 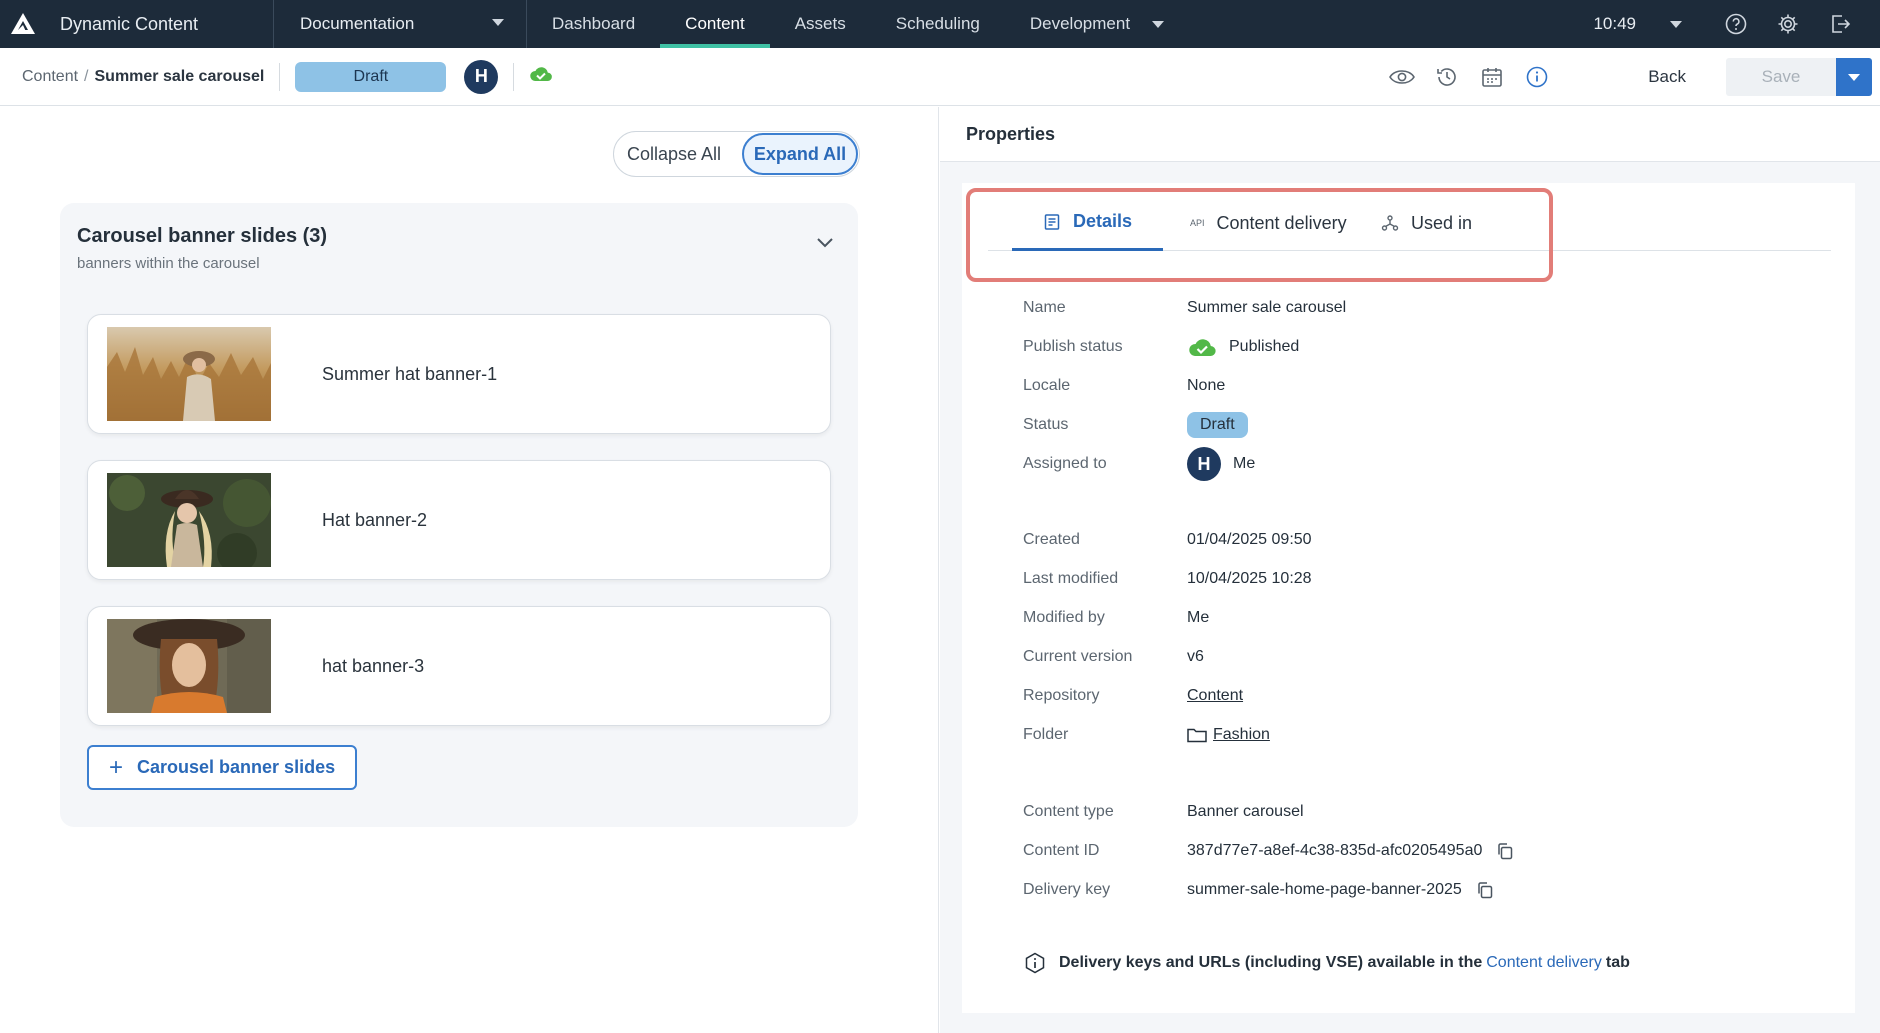 What do you see at coordinates (1163, 812) in the screenshot?
I see `field-content-type: Content type Banner carousel` at bounding box center [1163, 812].